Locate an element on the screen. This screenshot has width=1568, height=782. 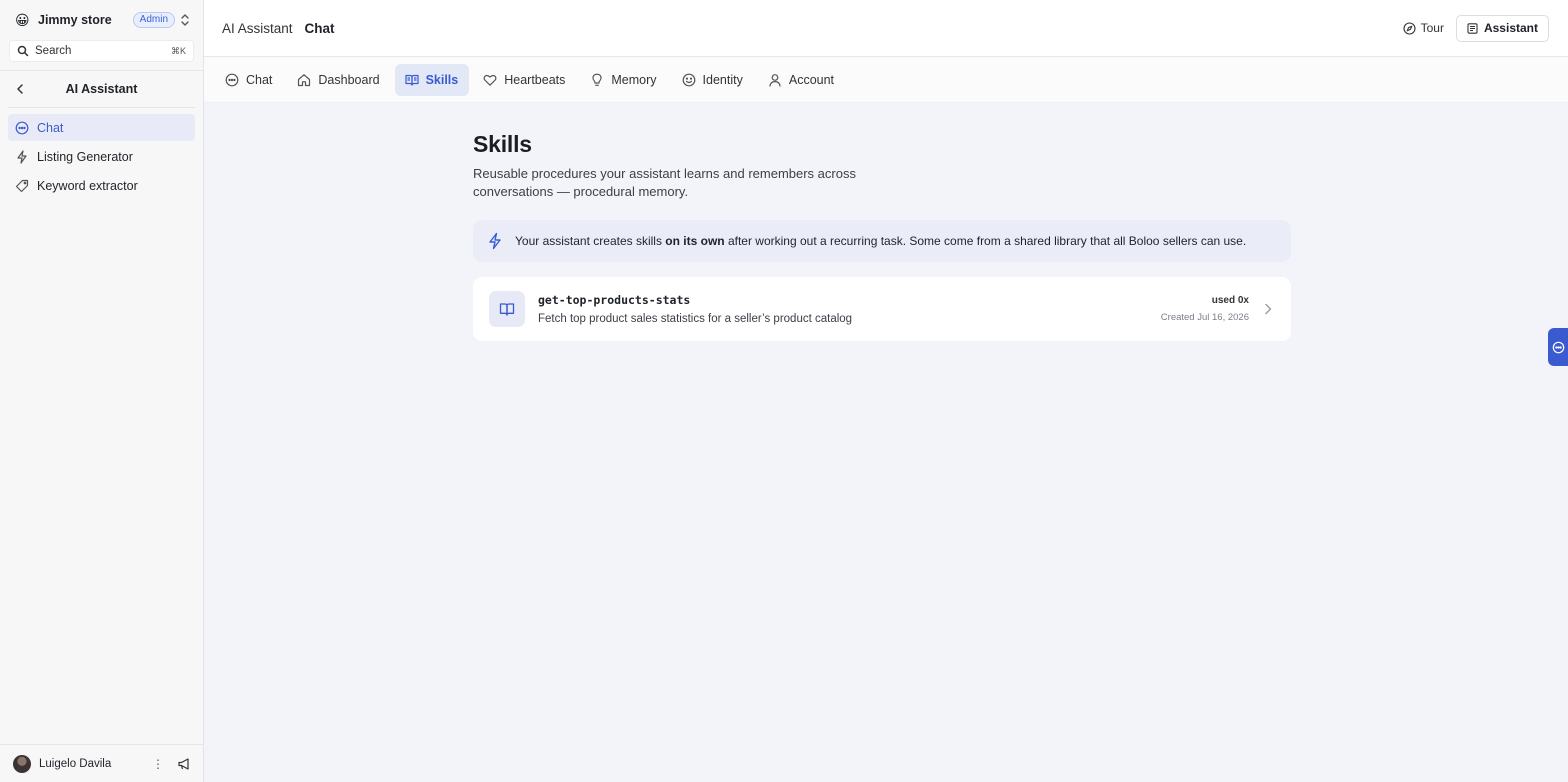
section-title: AI Assistant is located at coordinates (101, 89).